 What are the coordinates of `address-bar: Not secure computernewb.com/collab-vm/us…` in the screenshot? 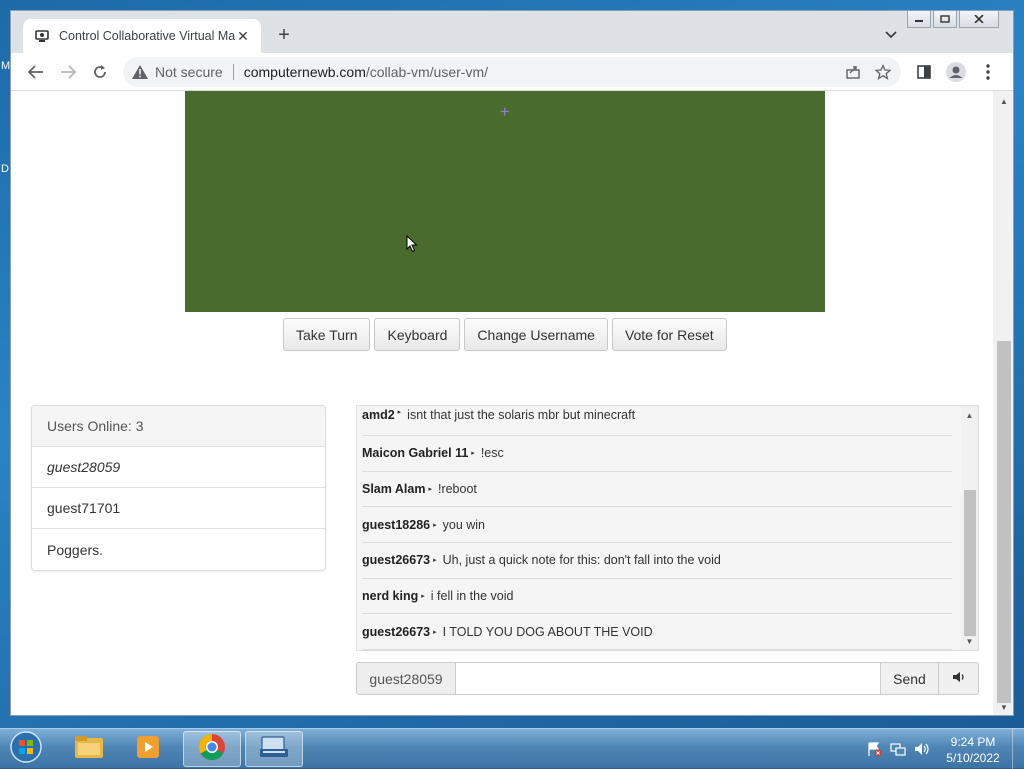 It's located at (512, 72).